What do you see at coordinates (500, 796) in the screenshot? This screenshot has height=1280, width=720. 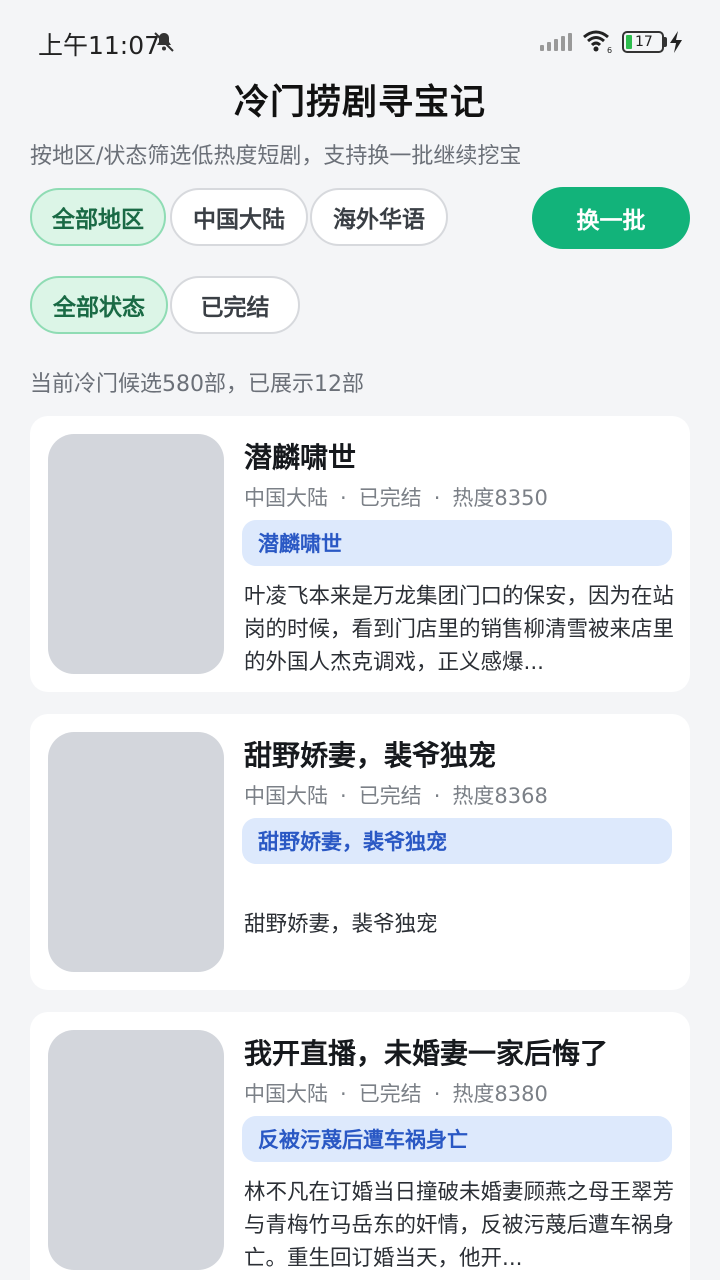 I see `drama-heat: 热度8368` at bounding box center [500, 796].